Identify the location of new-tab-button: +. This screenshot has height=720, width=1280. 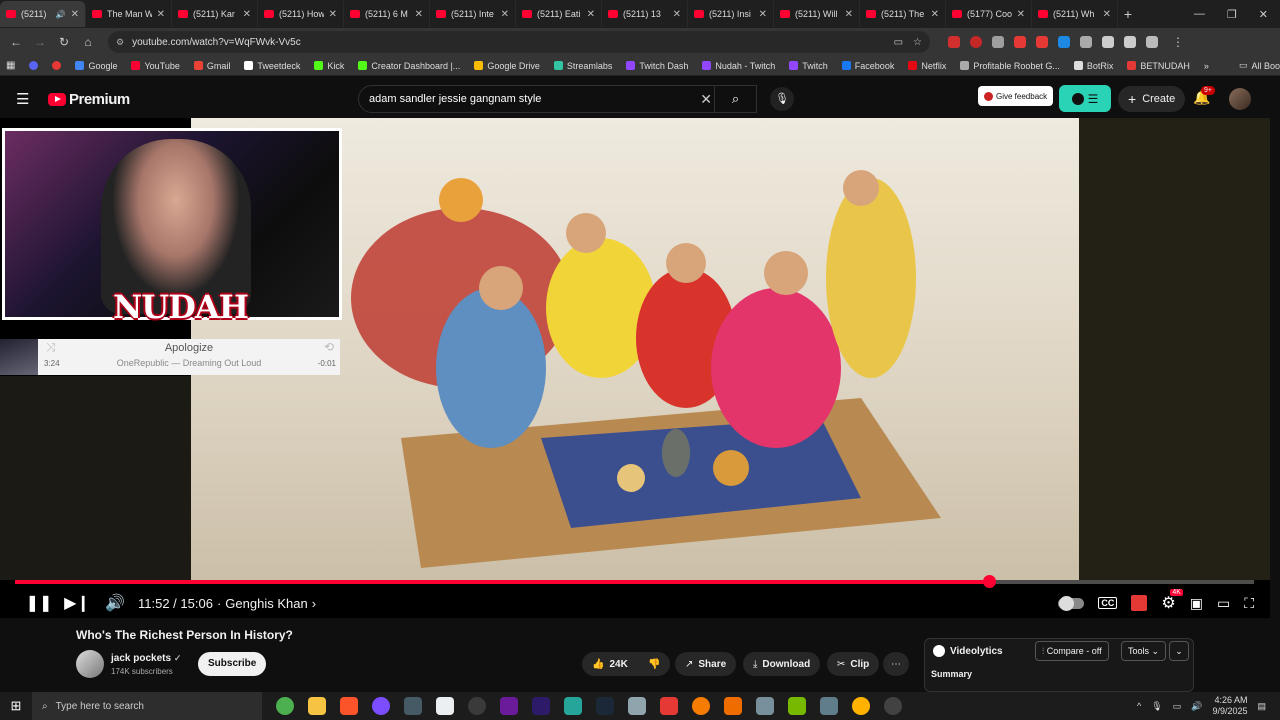
(1128, 14).